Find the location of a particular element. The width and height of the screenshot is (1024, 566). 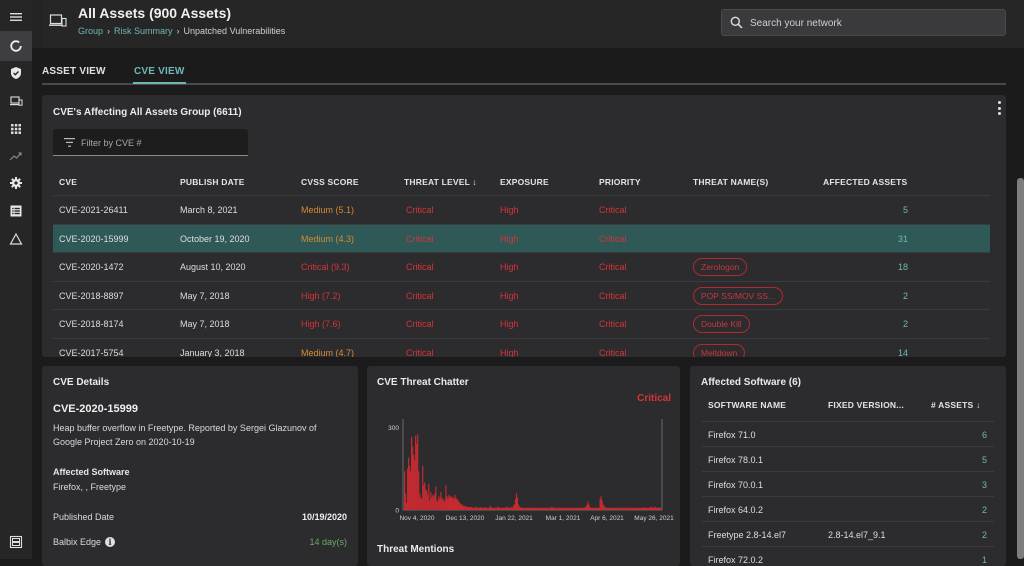

threat-name-chip: Zerologon is located at coordinates (720, 267).